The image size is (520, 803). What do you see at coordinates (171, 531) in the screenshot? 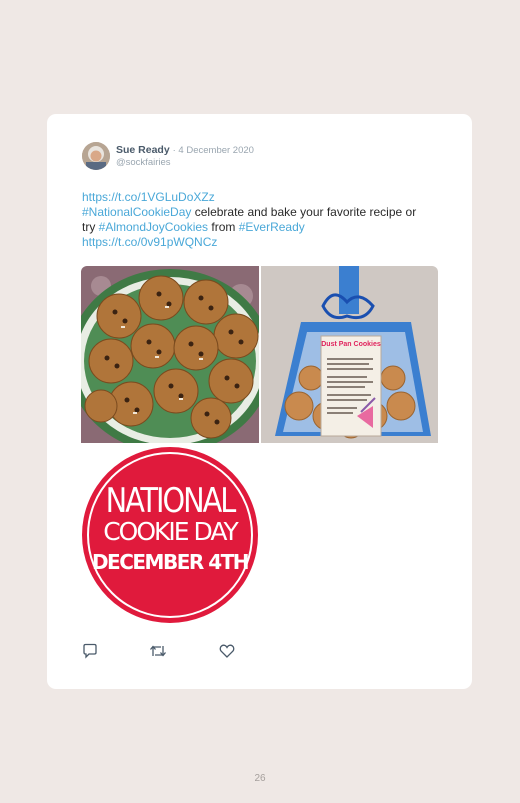
I see `badge-line-2: COOKIE DAY` at bounding box center [171, 531].